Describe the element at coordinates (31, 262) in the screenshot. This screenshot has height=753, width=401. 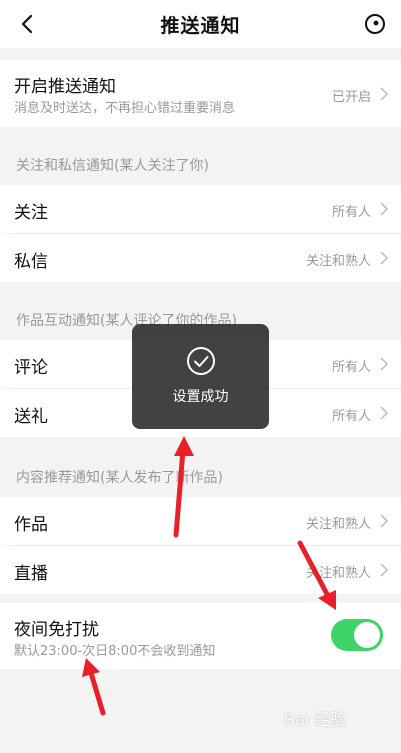
I see `message-label: 私信` at that location.